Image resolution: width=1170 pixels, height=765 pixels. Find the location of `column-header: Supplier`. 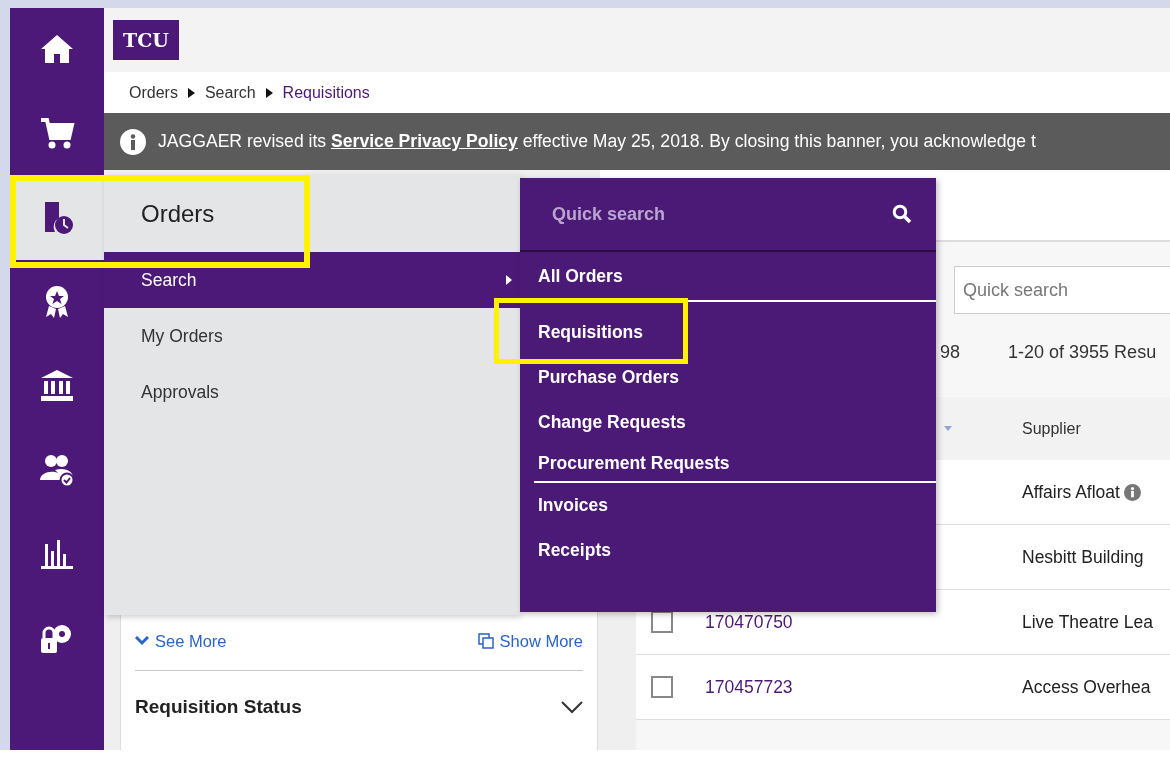

column-header: Supplier is located at coordinates (1090, 428).